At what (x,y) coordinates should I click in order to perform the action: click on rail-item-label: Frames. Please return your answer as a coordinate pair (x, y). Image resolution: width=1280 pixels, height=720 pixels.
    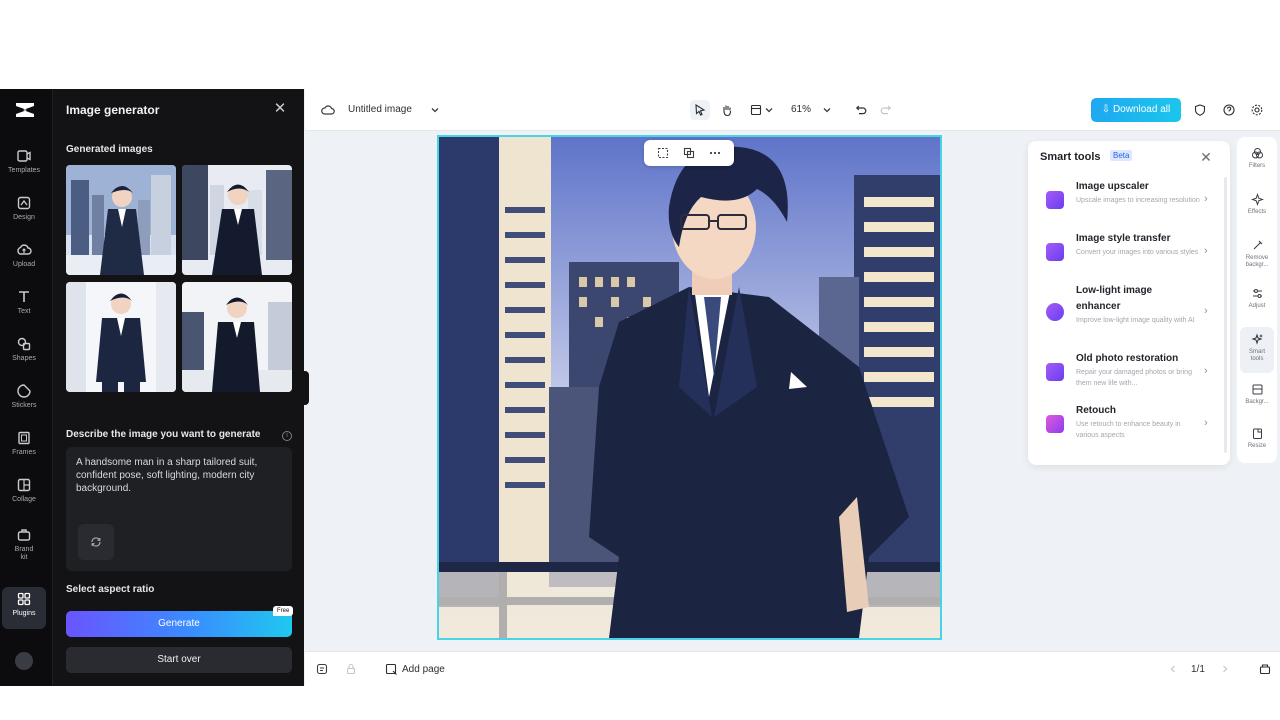
    Looking at the image, I should click on (24, 452).